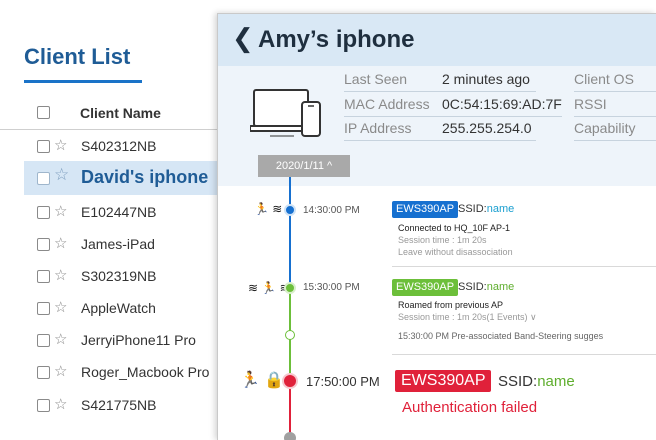 The height and width of the screenshot is (440, 656). I want to click on list-item: ☆ S421775NB, so click(122, 406).